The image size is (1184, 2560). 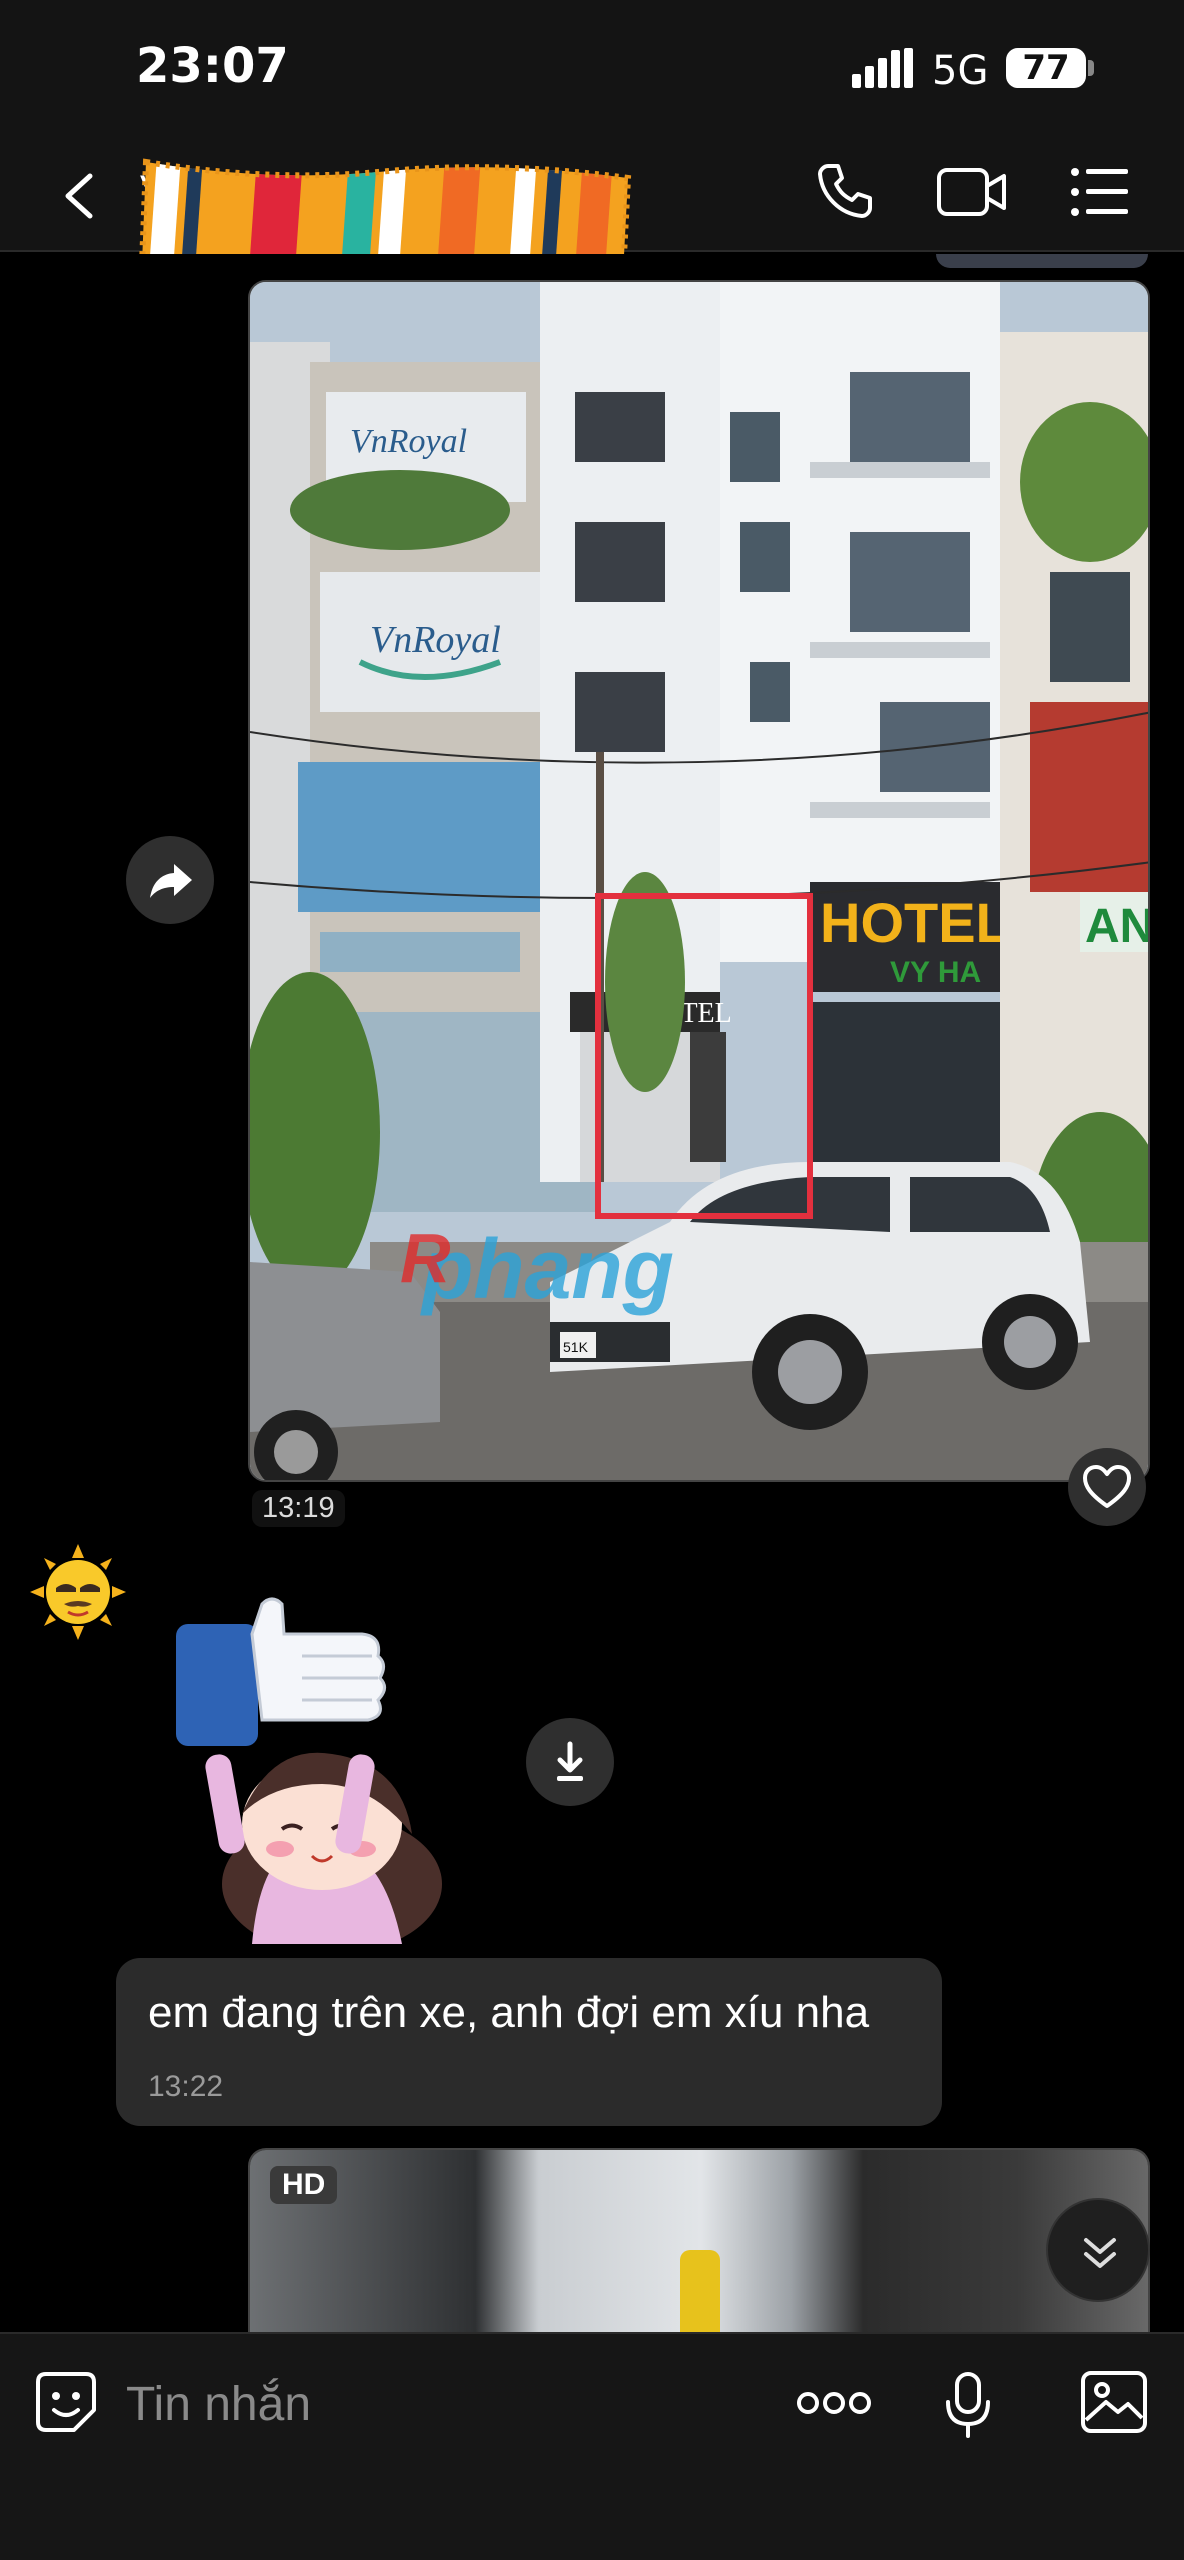 What do you see at coordinates (576, 1347) in the screenshot?
I see `plate-text: 51K` at bounding box center [576, 1347].